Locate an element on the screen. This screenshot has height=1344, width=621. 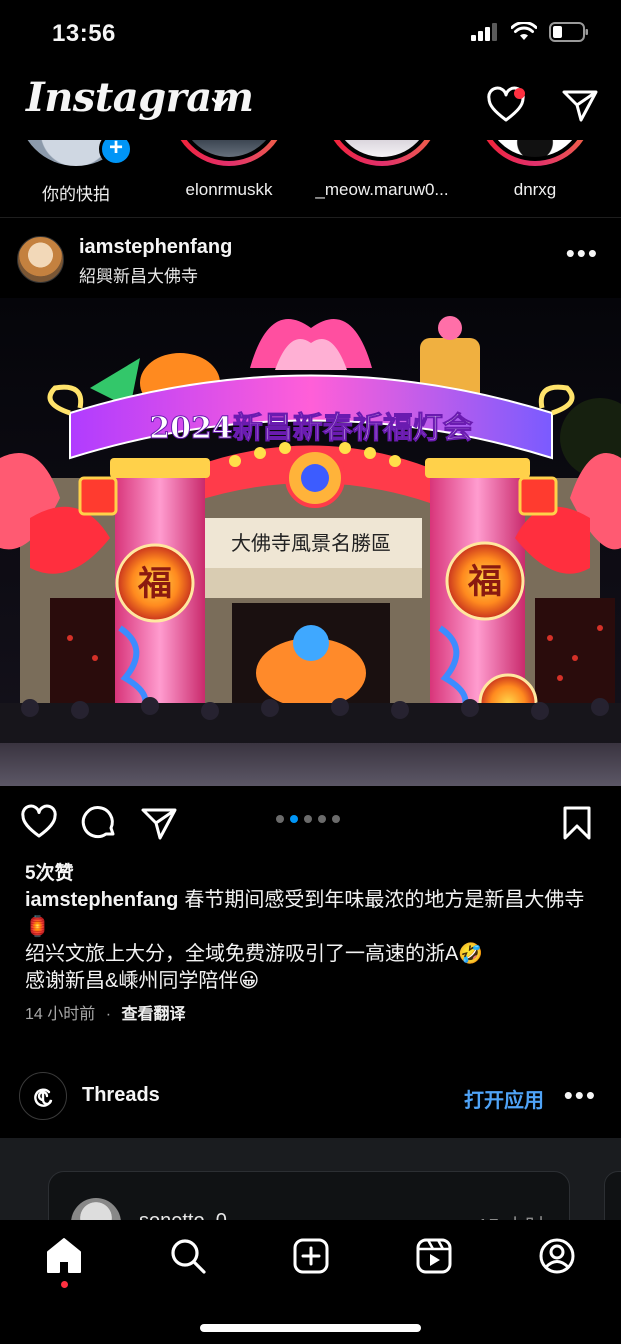
open-app-button: 打开应用 is located at coordinates (504, 1098).